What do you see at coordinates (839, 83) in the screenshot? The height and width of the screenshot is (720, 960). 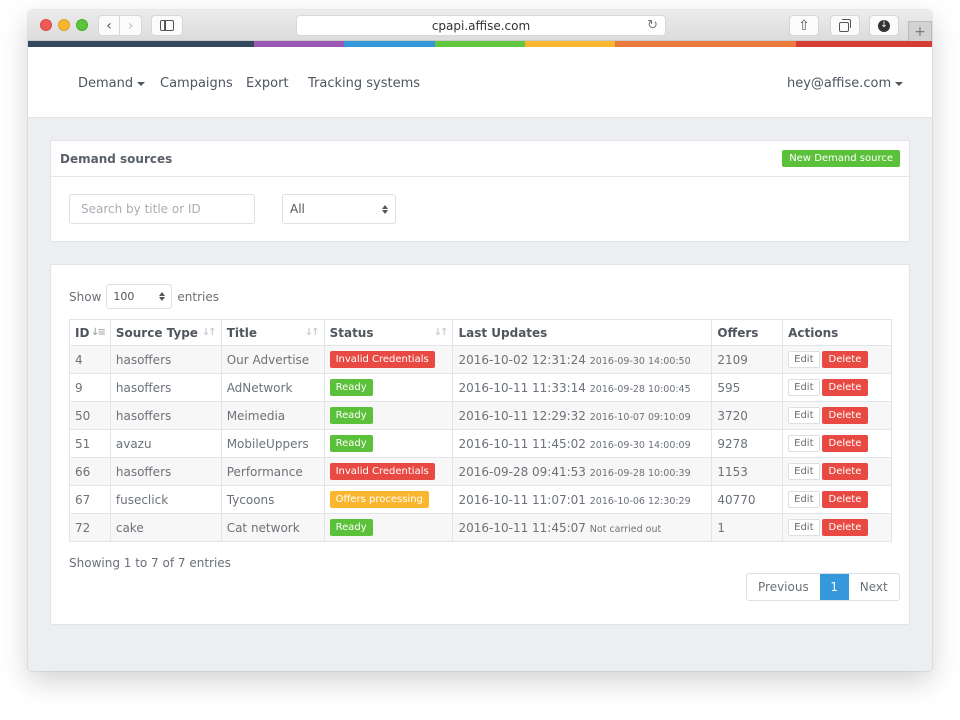 I see `user-email: hey@affise.com` at bounding box center [839, 83].